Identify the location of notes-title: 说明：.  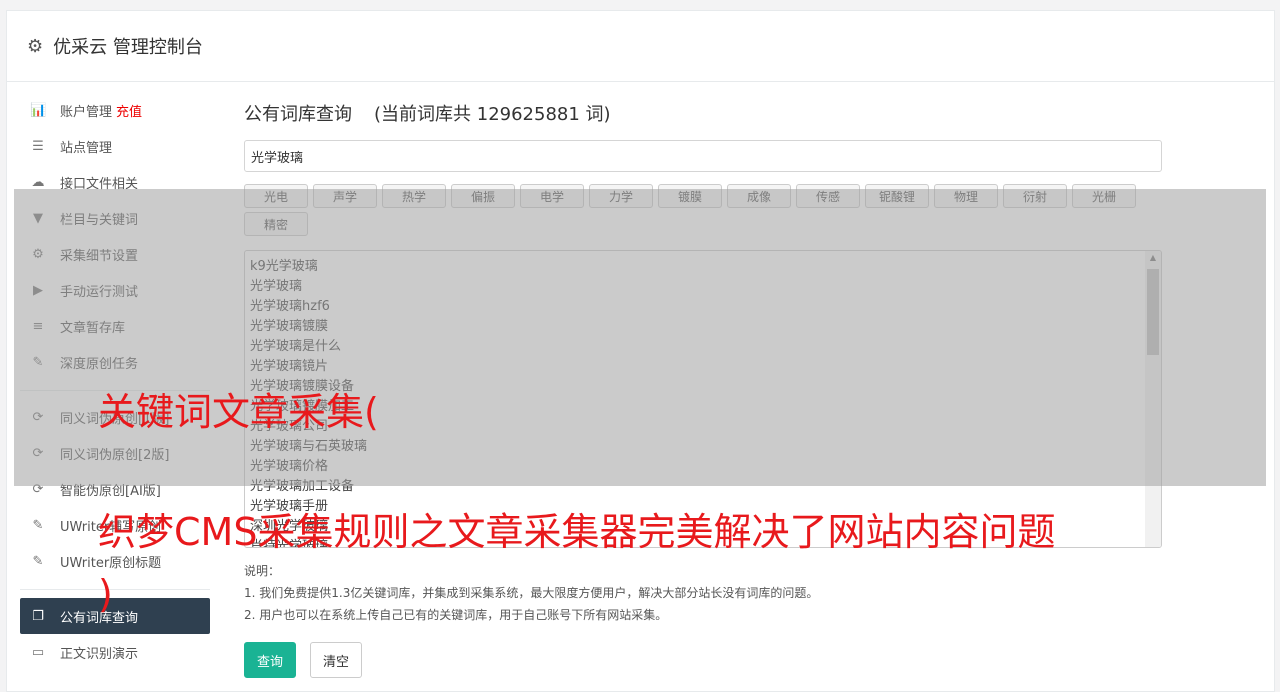
(262, 571).